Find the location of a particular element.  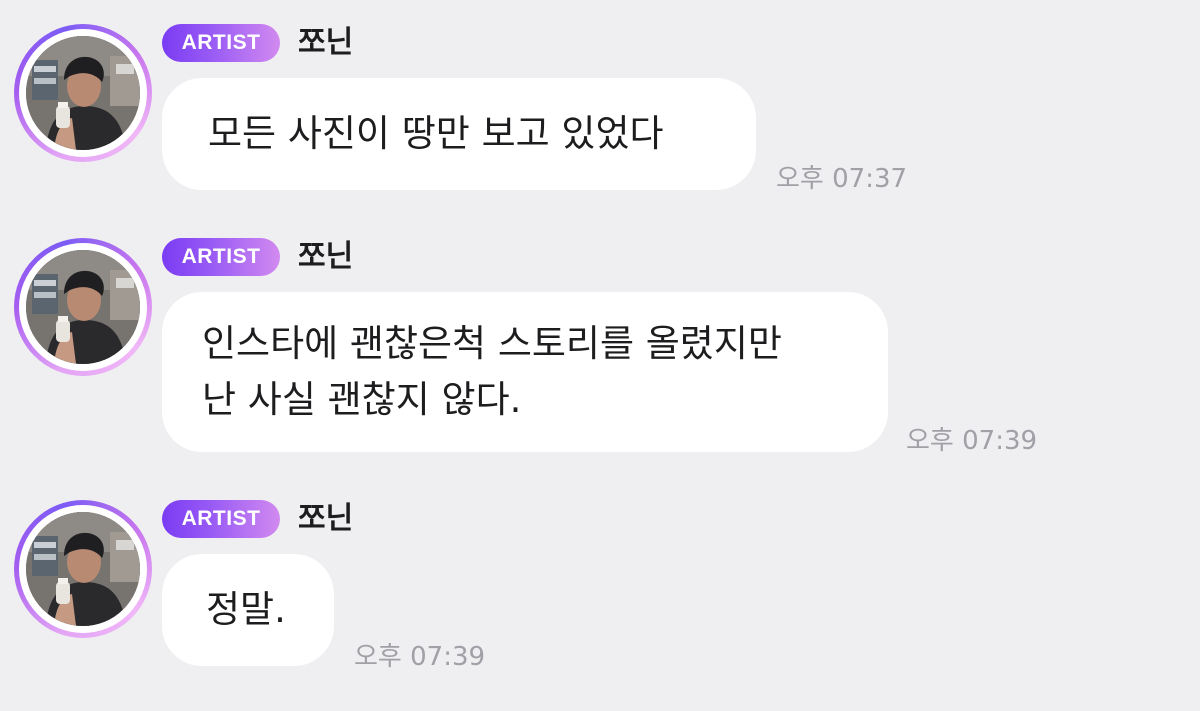

artist-badge: ARTIST is located at coordinates (221, 519).